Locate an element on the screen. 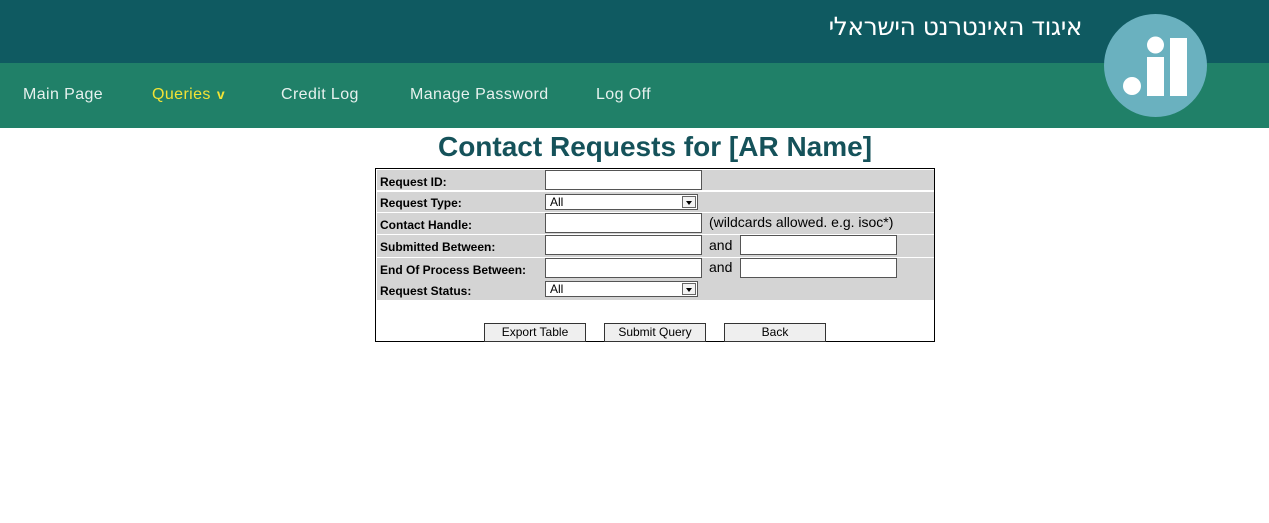 This screenshot has width=1269, height=523. end-of-process-and-label: and is located at coordinates (721, 267).